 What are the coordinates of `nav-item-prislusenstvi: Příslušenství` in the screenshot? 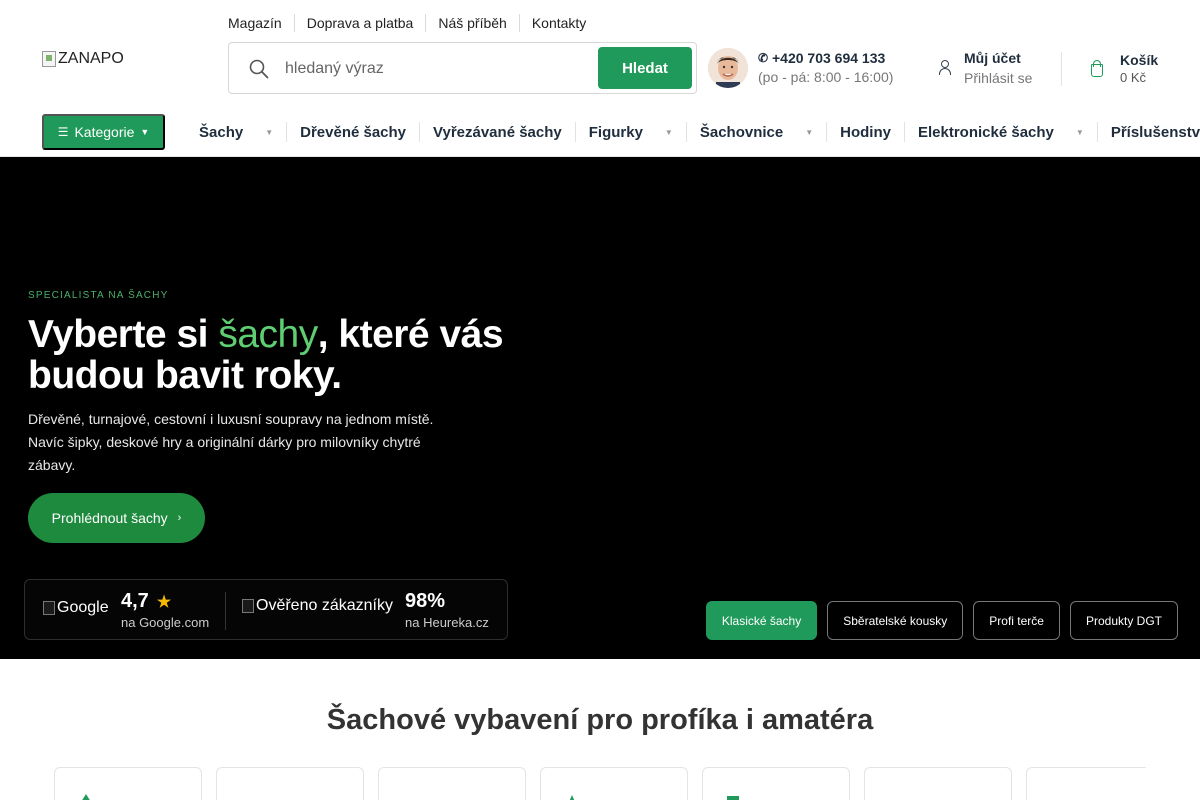 It's located at (1148, 132).